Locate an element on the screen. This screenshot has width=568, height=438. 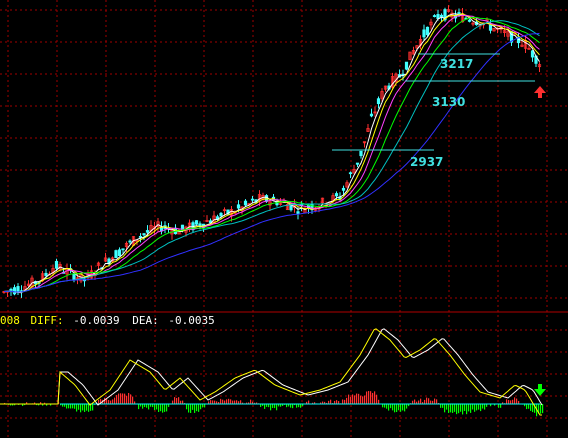
level-label-3130: 3130 is located at coordinates (448, 102).